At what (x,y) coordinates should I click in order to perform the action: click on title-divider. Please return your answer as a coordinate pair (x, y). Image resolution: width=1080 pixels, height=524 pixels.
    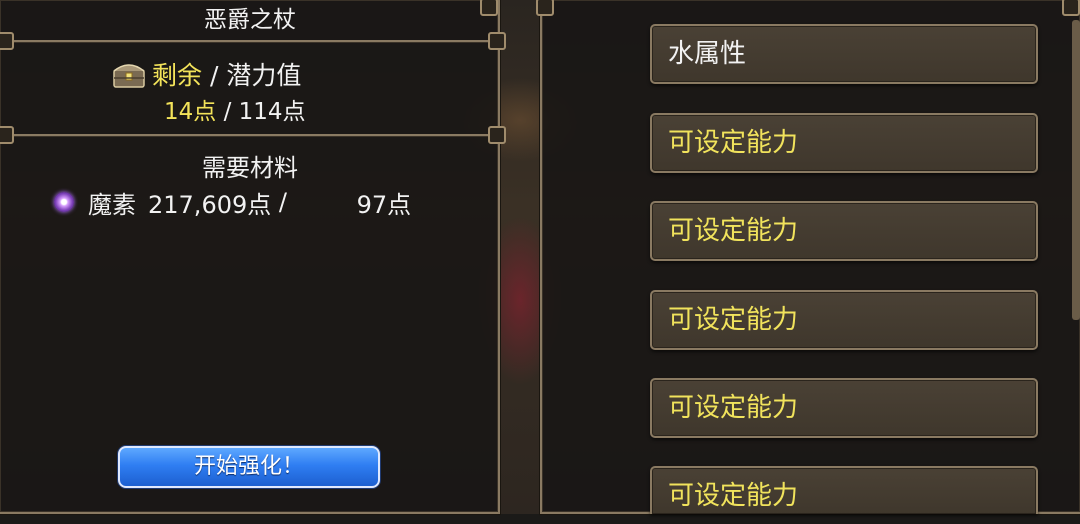
    Looking at the image, I should click on (250, 41).